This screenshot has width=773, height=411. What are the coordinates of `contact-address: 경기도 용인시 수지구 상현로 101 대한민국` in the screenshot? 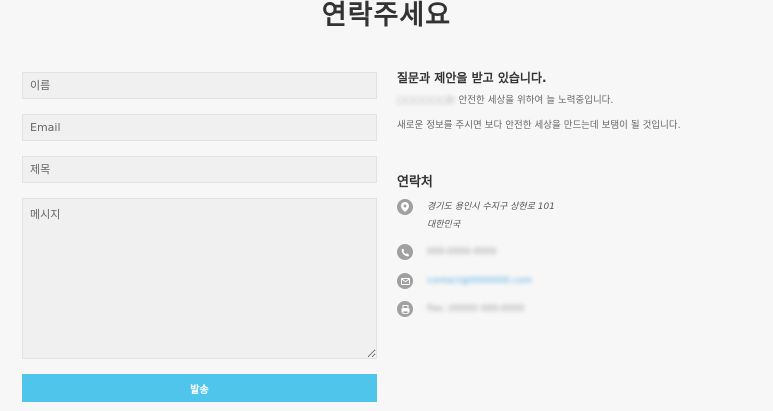 It's located at (476, 216).